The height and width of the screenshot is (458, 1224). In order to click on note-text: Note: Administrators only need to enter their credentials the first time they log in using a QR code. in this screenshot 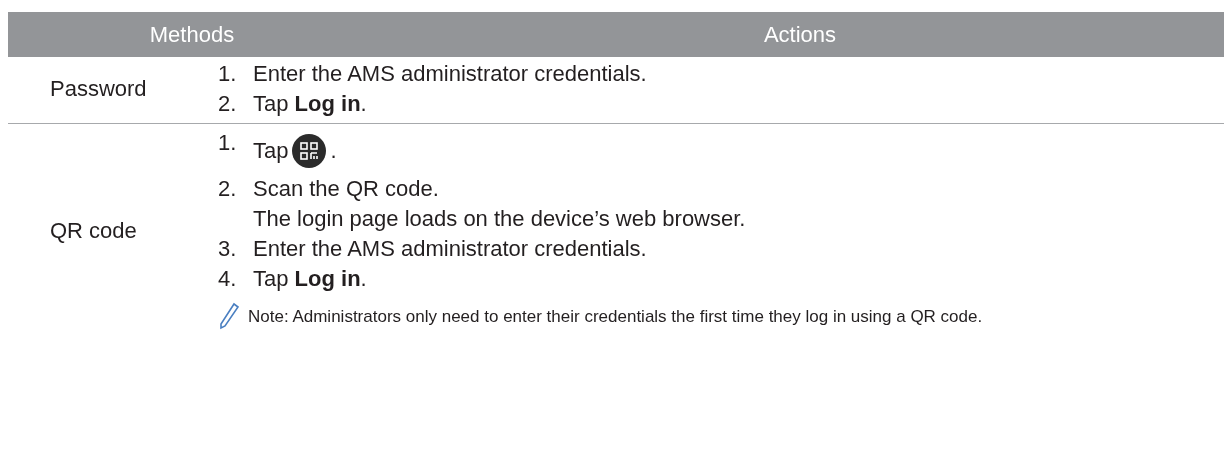, I will do `click(616, 317)`.